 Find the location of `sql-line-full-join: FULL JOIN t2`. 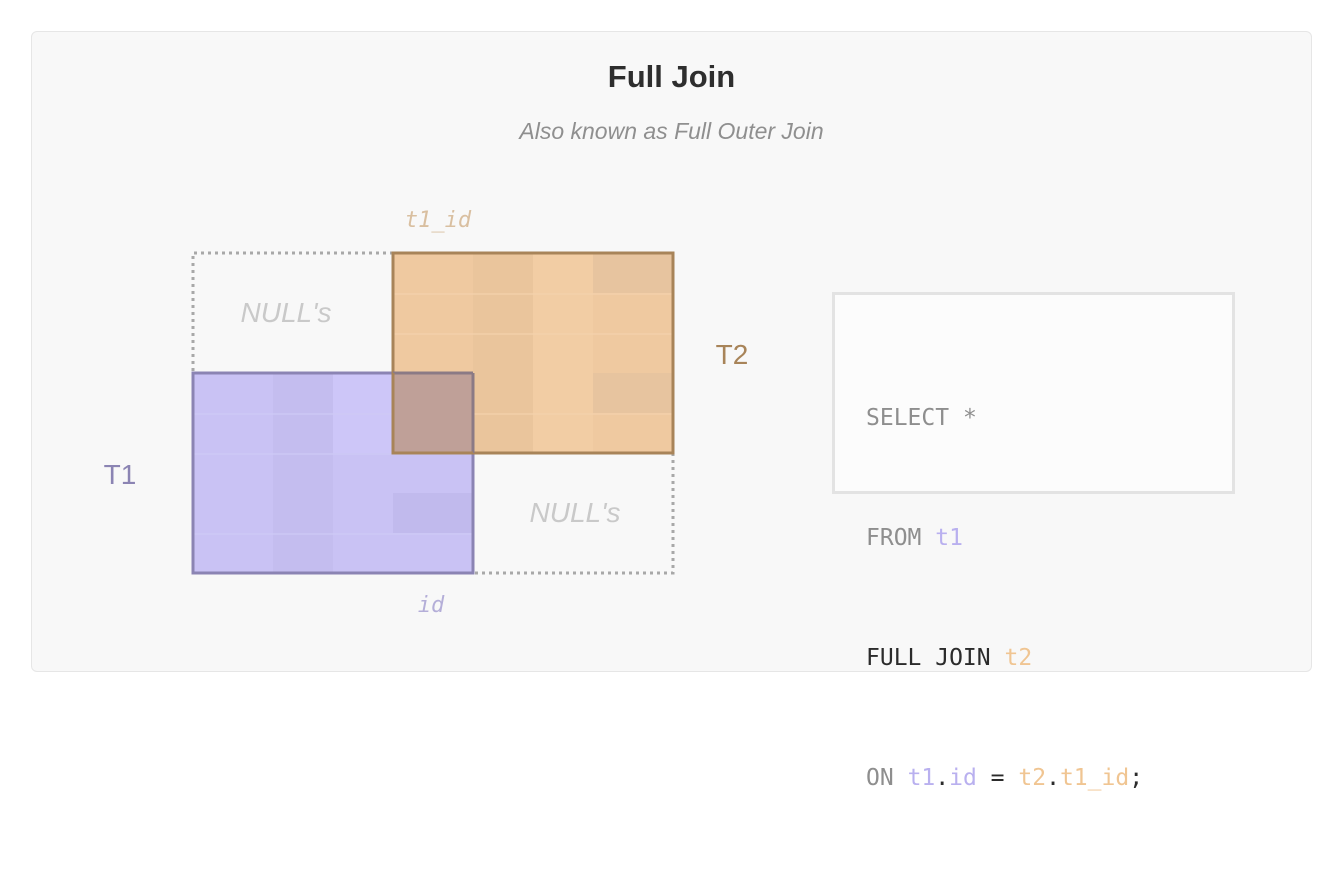

sql-line-full-join: FULL JOIN t2 is located at coordinates (1049, 658).